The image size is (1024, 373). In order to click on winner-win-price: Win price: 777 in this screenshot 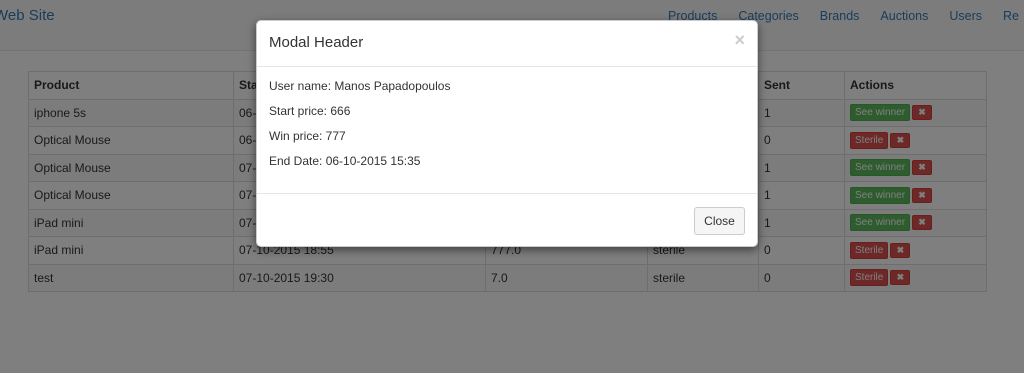, I will do `click(307, 136)`.